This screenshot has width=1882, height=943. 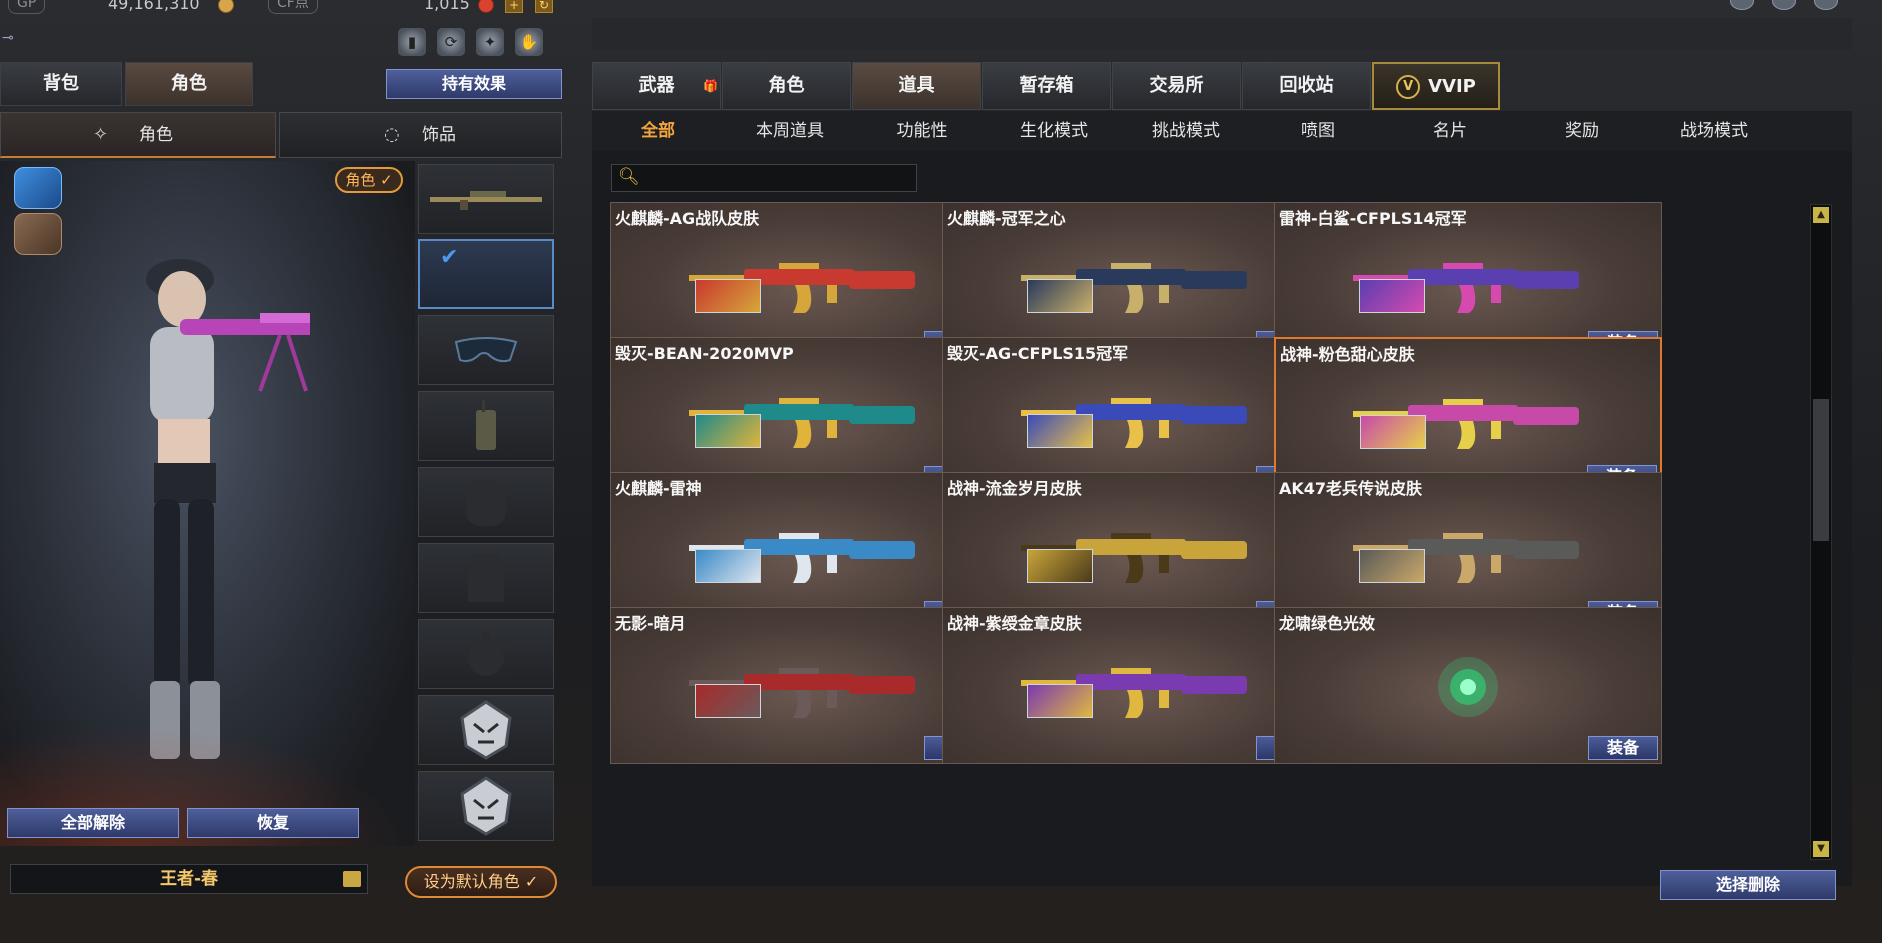 What do you see at coordinates (451, 42) in the screenshot?
I see `rotate-icon: ⟳` at bounding box center [451, 42].